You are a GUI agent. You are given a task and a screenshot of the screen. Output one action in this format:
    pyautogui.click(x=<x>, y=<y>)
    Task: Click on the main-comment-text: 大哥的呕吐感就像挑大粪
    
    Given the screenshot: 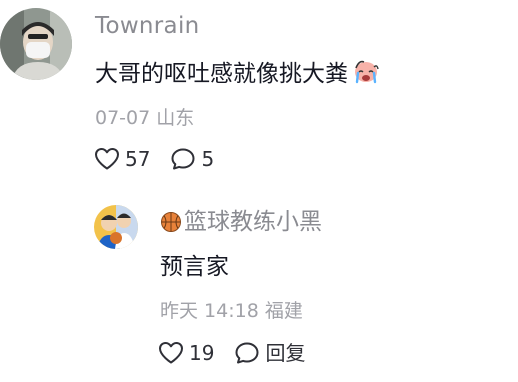 What is the action you would take?
    pyautogui.click(x=237, y=76)
    